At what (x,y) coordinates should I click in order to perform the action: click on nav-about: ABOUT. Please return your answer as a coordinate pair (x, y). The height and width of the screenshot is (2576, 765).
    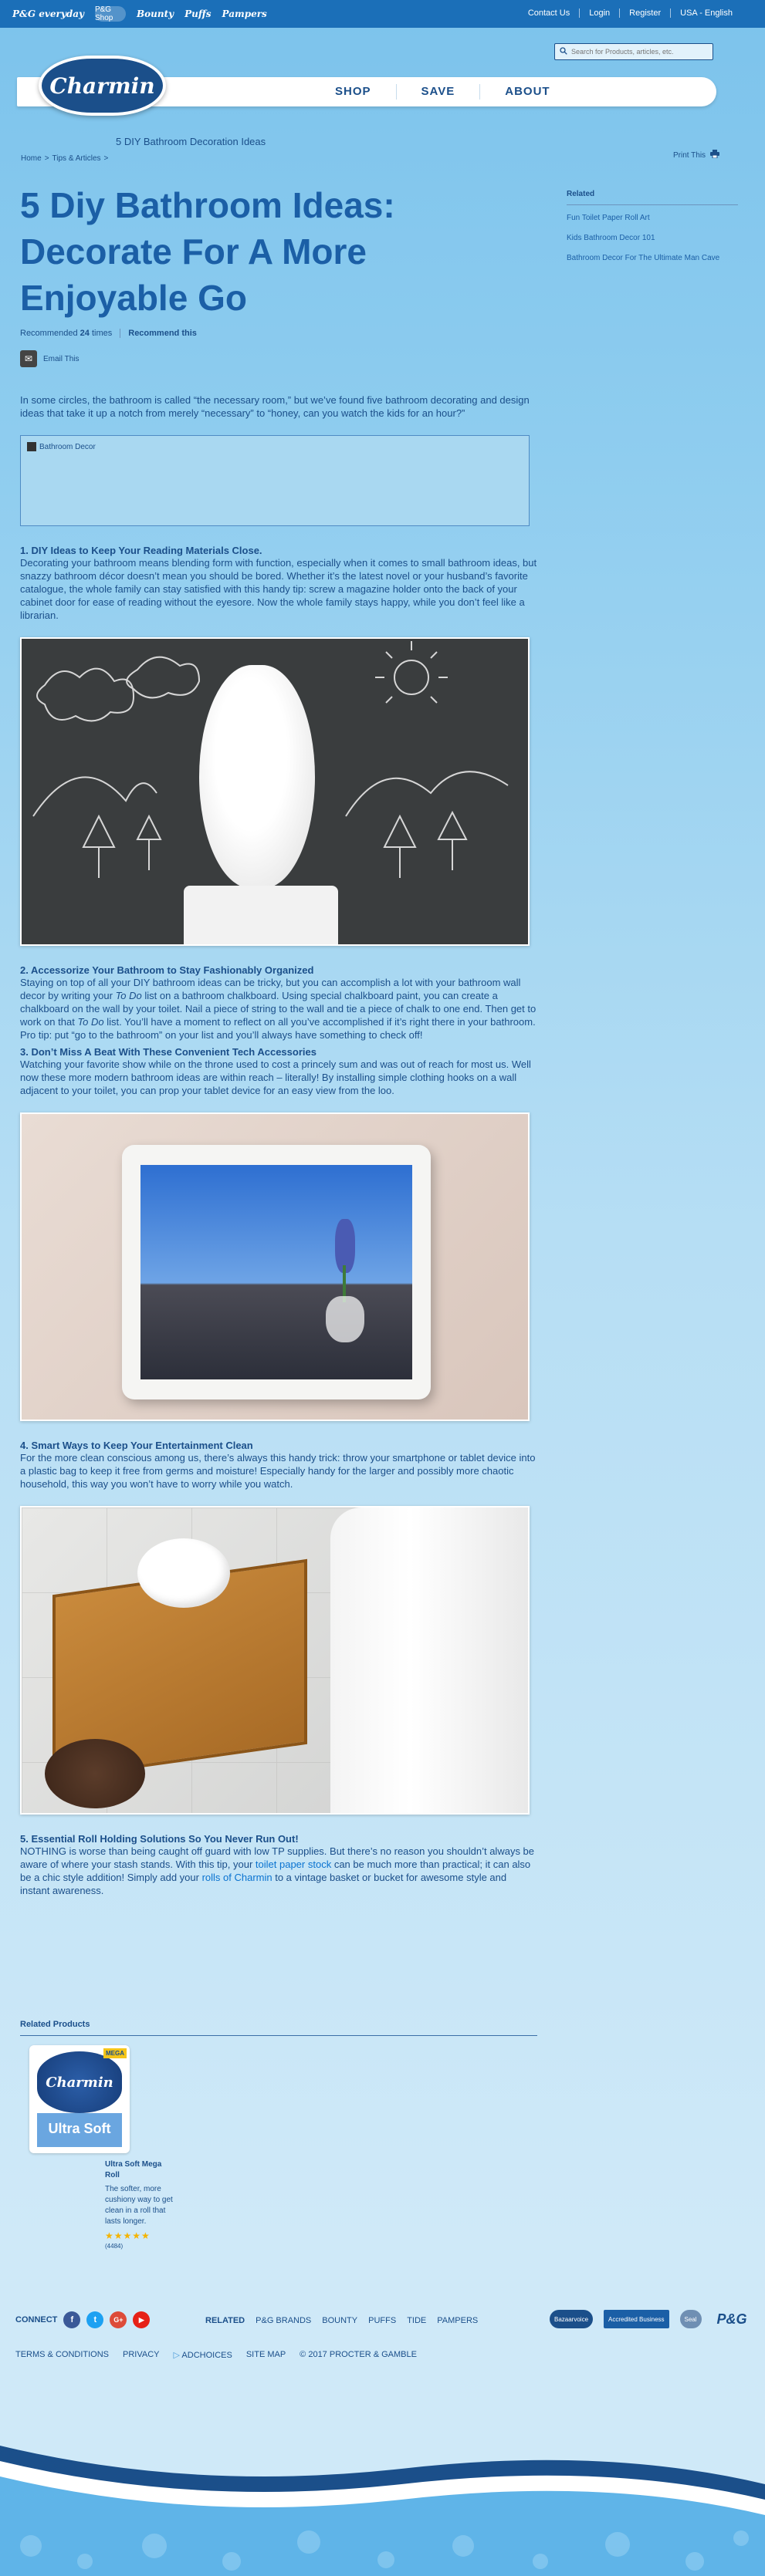
    Looking at the image, I should click on (527, 92).